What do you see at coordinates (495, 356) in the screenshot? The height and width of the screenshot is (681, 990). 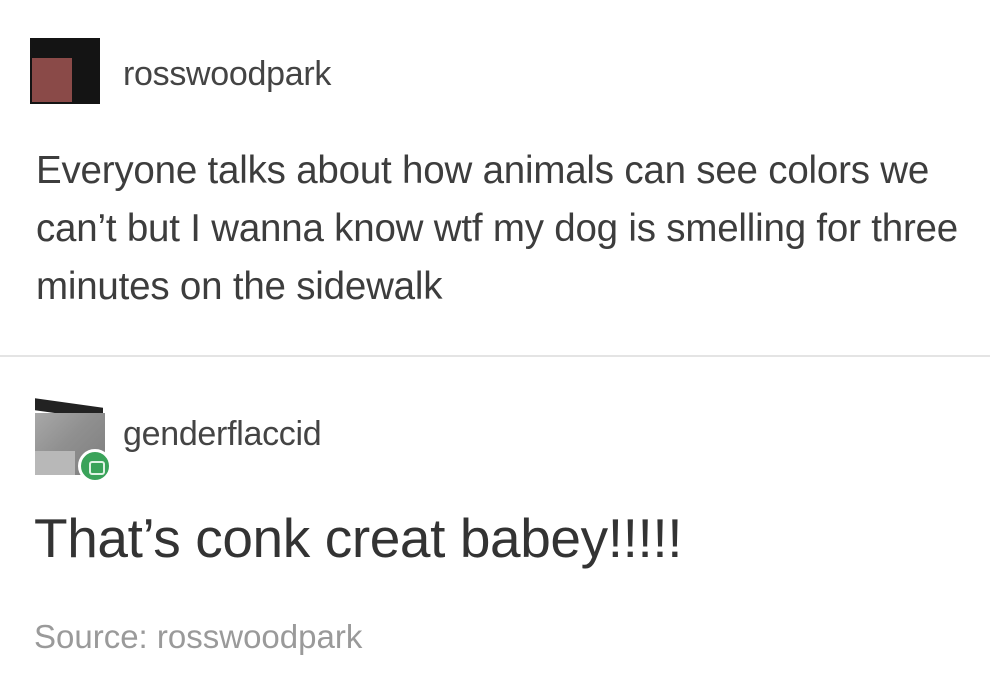 I see `divider` at bounding box center [495, 356].